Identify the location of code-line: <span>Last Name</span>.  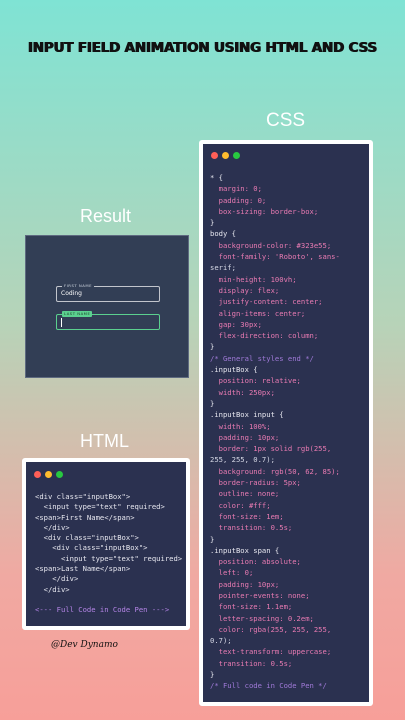
(83, 569).